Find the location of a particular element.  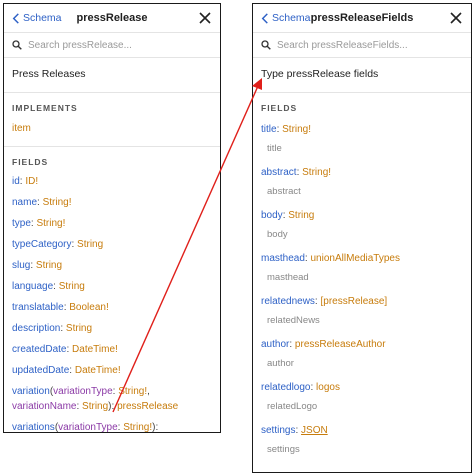

field-name: body is located at coordinates (272, 215).